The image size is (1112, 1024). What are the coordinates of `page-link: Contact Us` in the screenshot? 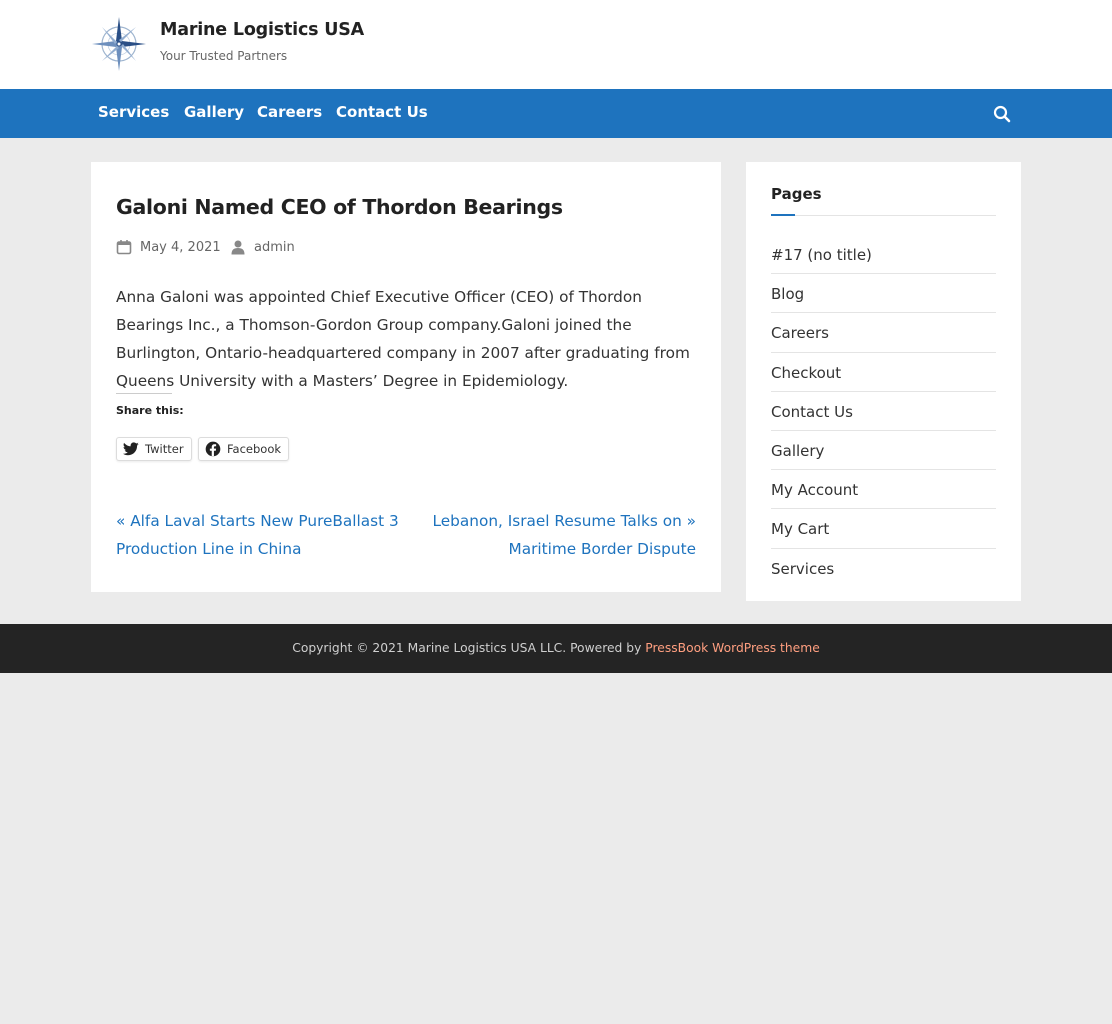 It's located at (883, 411).